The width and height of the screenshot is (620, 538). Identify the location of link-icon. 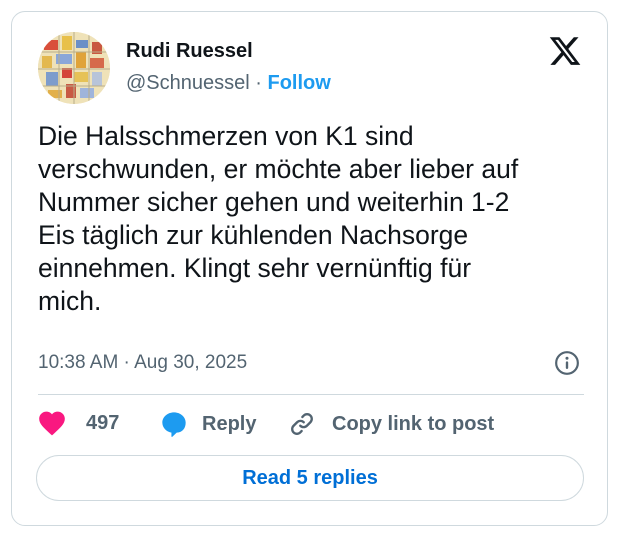
(302, 424).